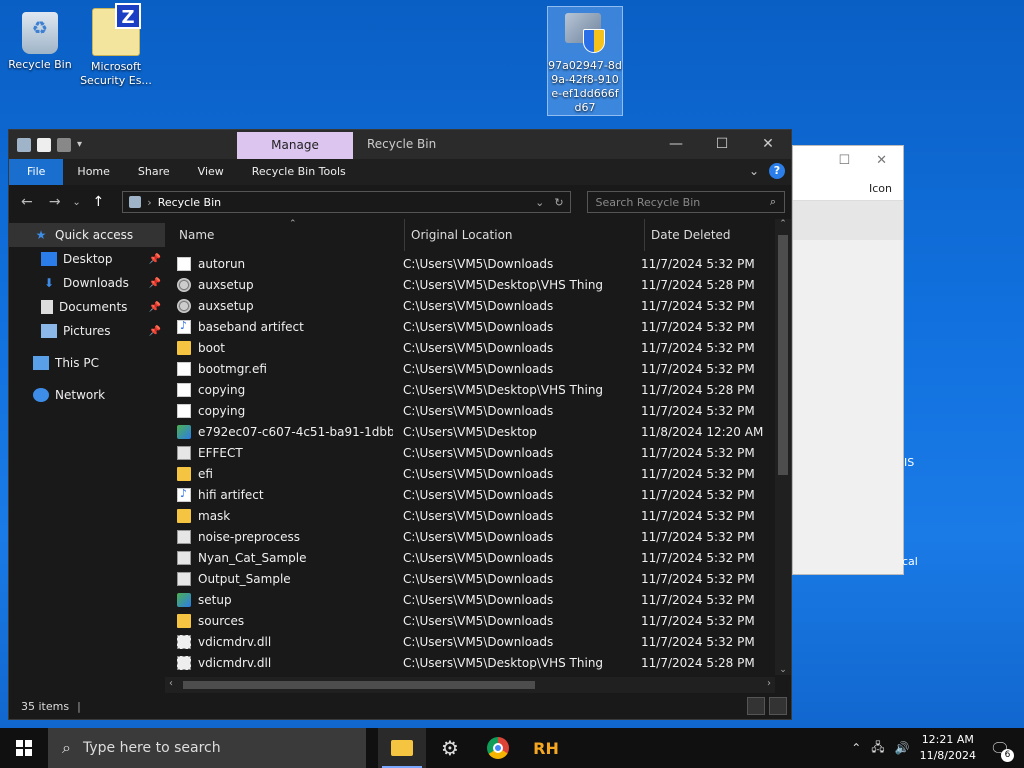 The image size is (1024, 768). What do you see at coordinates (211, 172) in the screenshot?
I see `tab-view: View` at bounding box center [211, 172].